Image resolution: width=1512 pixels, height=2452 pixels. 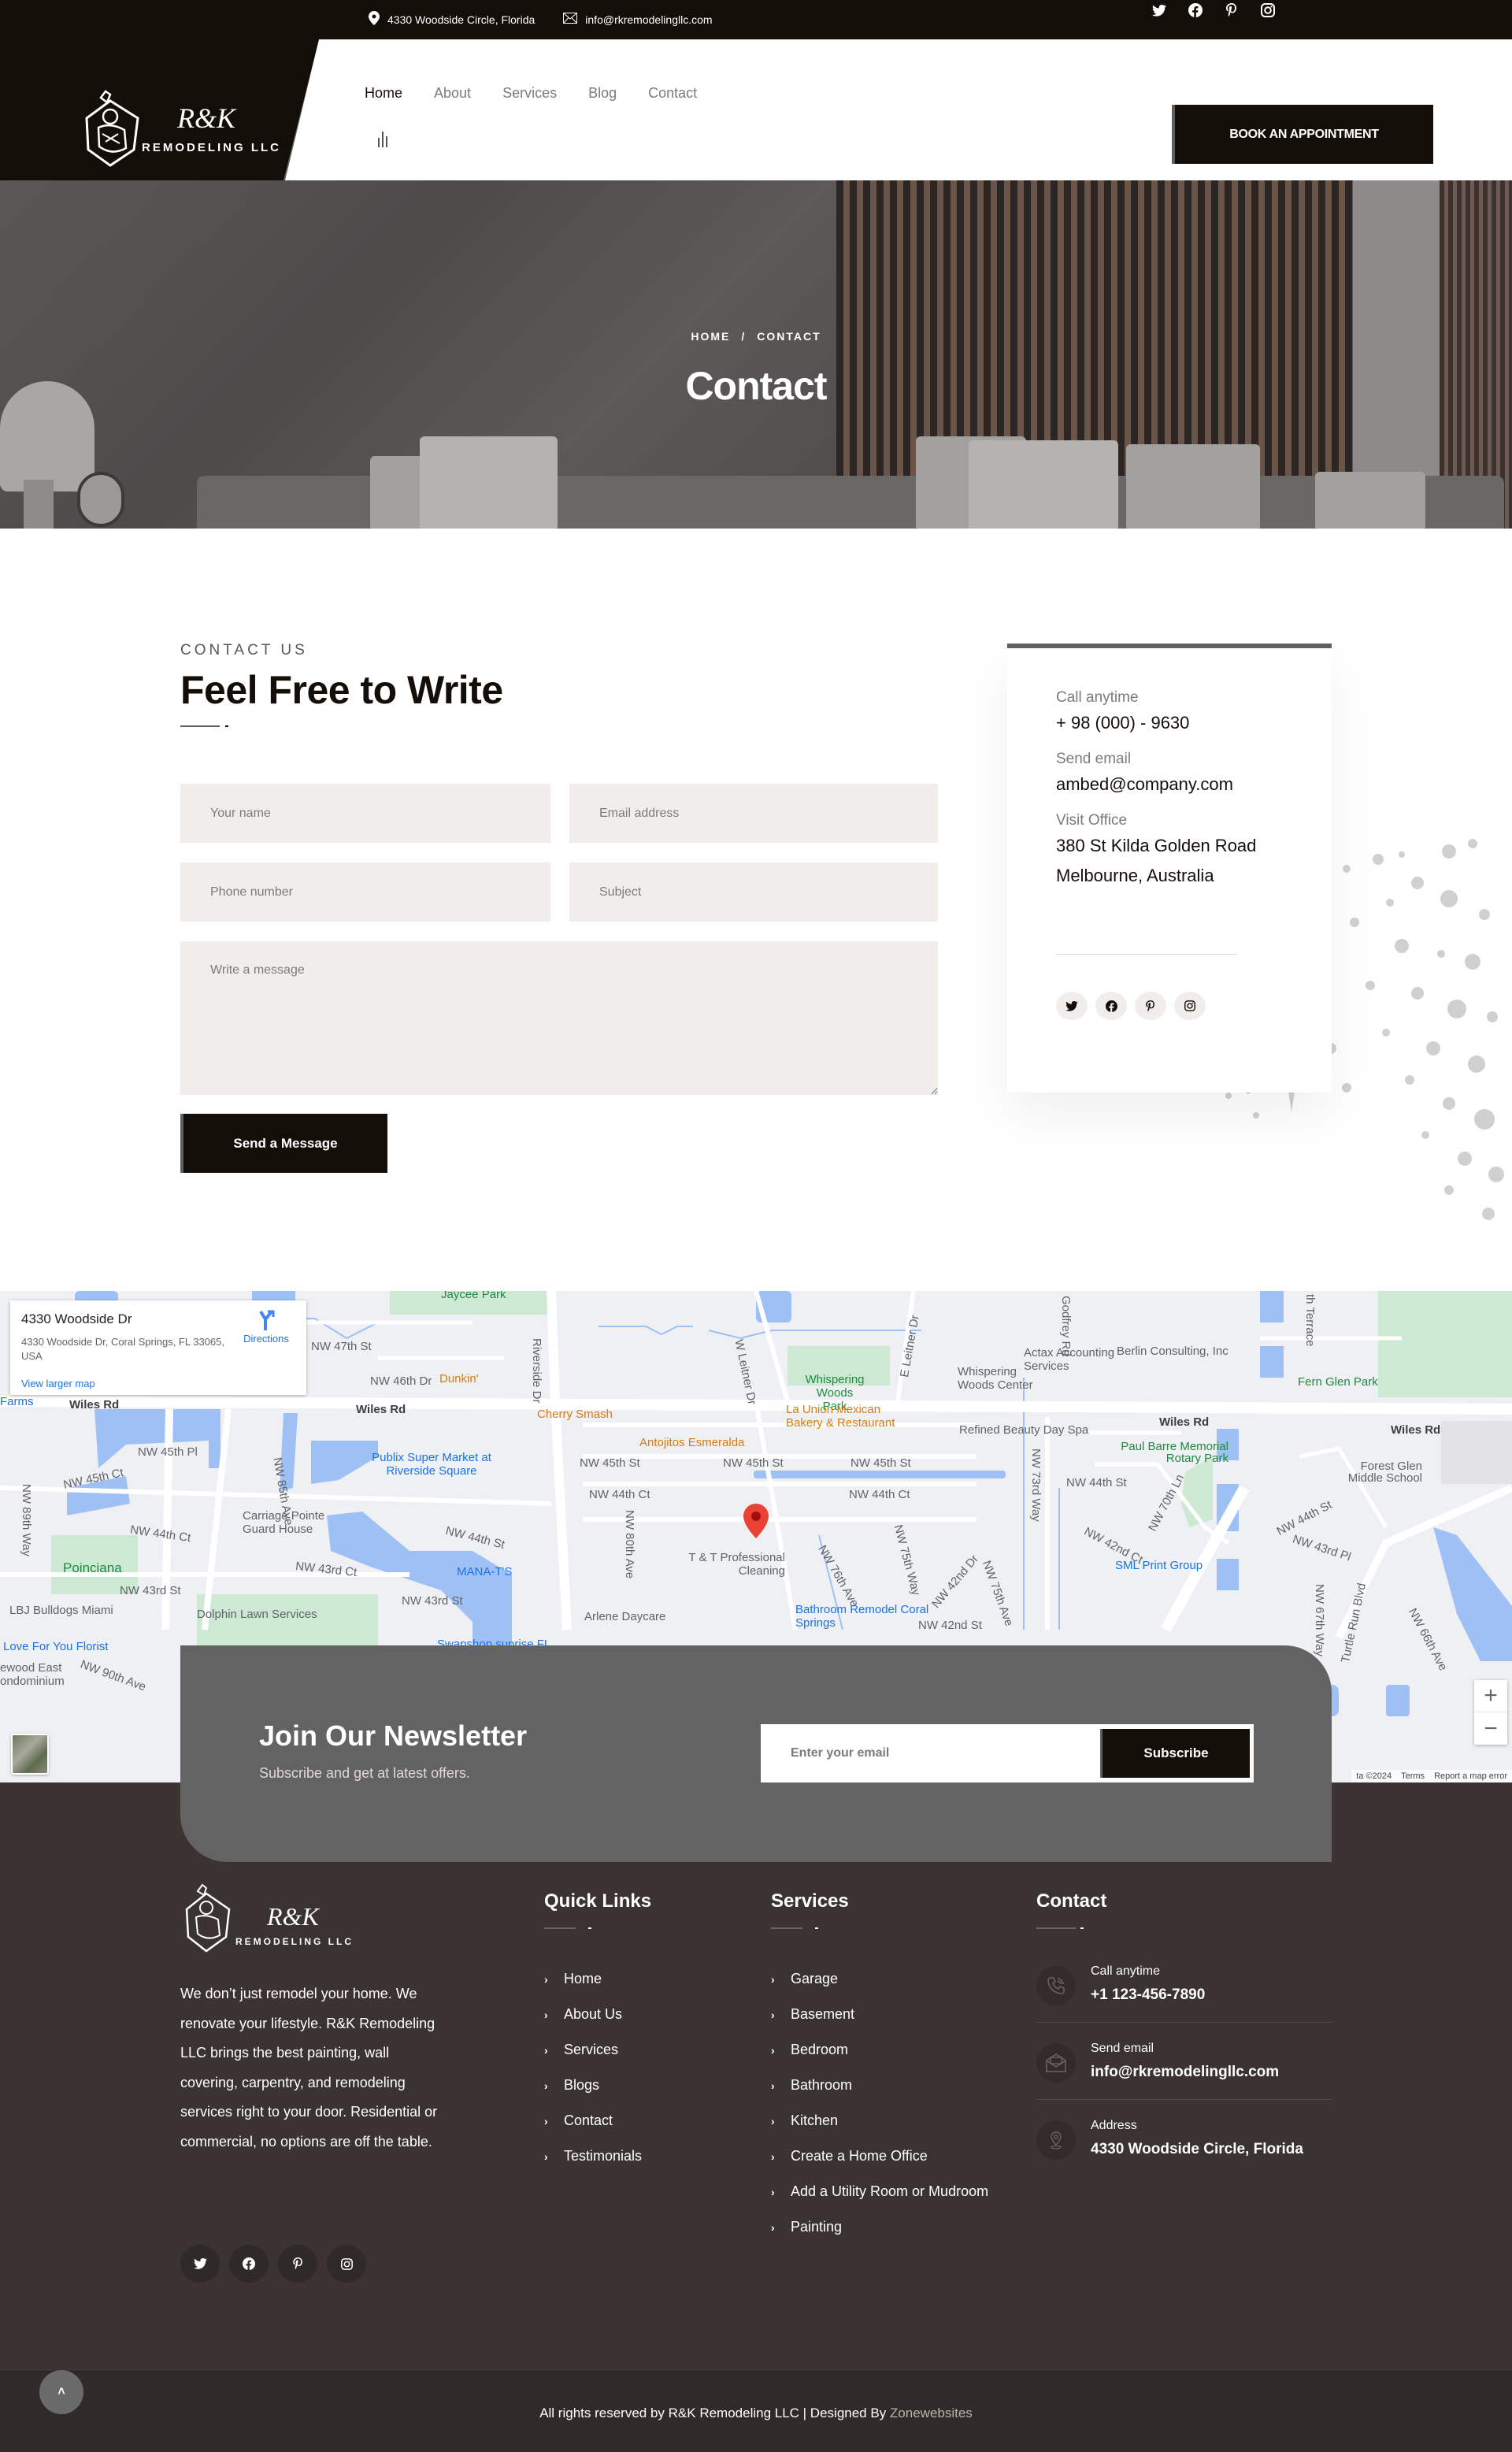 I want to click on subscribe-button: Subscribe, so click(x=1175, y=1753).